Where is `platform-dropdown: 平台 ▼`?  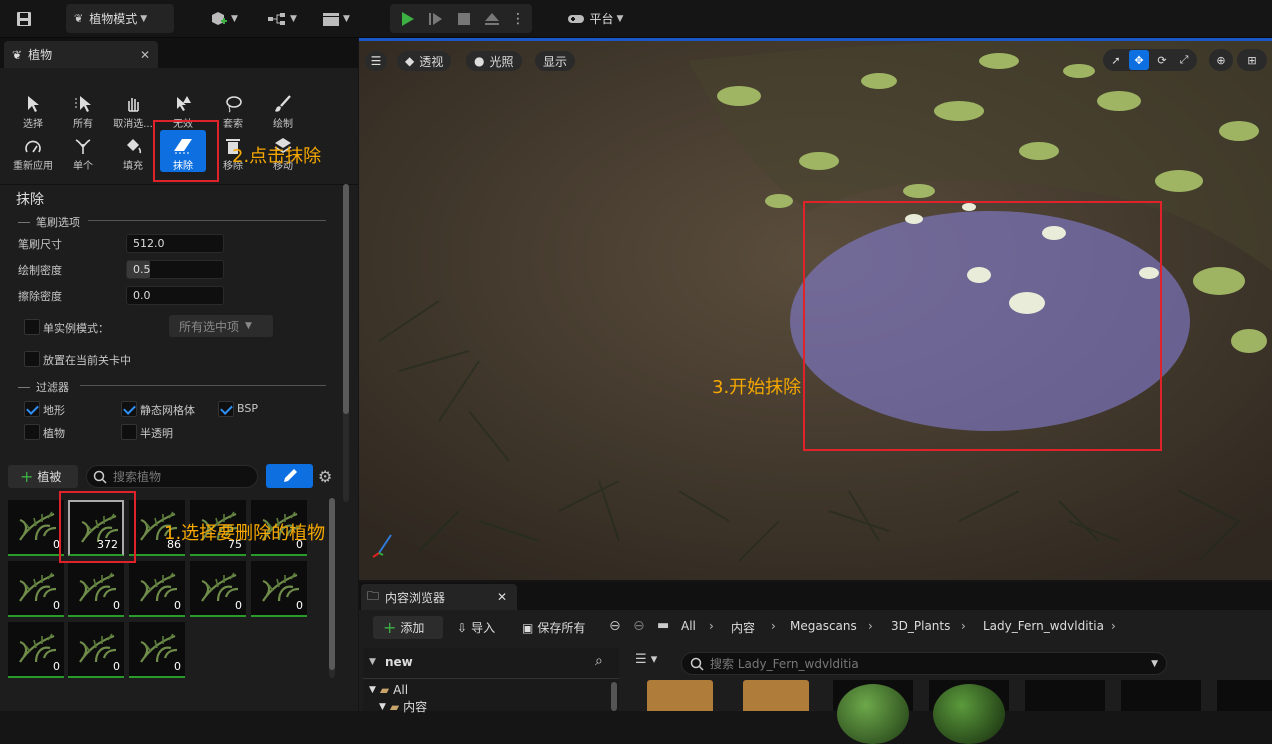 platform-dropdown: 平台 ▼ is located at coordinates (595, 18).